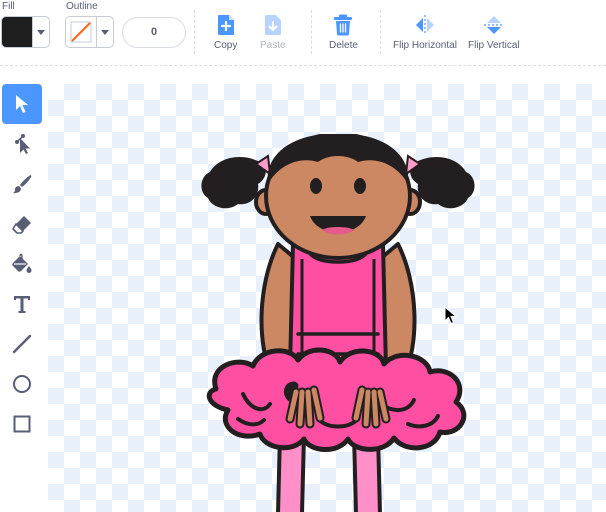 This screenshot has width=606, height=512. What do you see at coordinates (493, 25) in the screenshot?
I see `flip-vertical-icon` at bounding box center [493, 25].